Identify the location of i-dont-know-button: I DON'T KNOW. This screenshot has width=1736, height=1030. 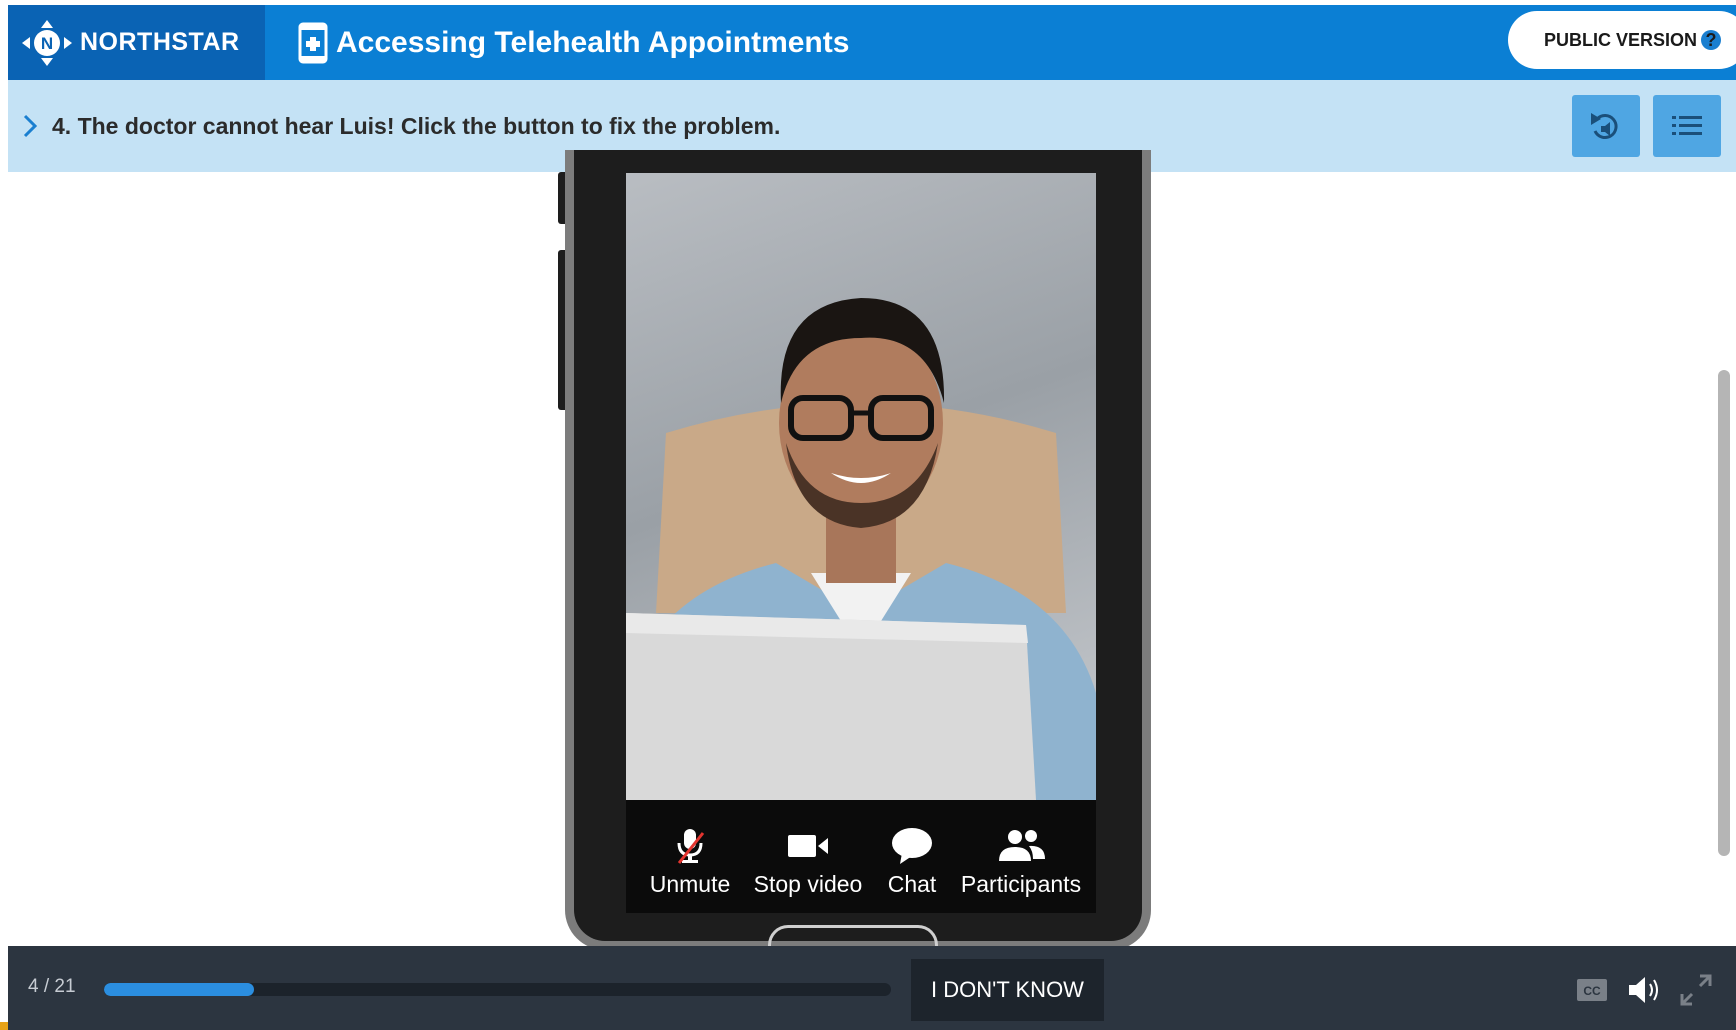
(1007, 990).